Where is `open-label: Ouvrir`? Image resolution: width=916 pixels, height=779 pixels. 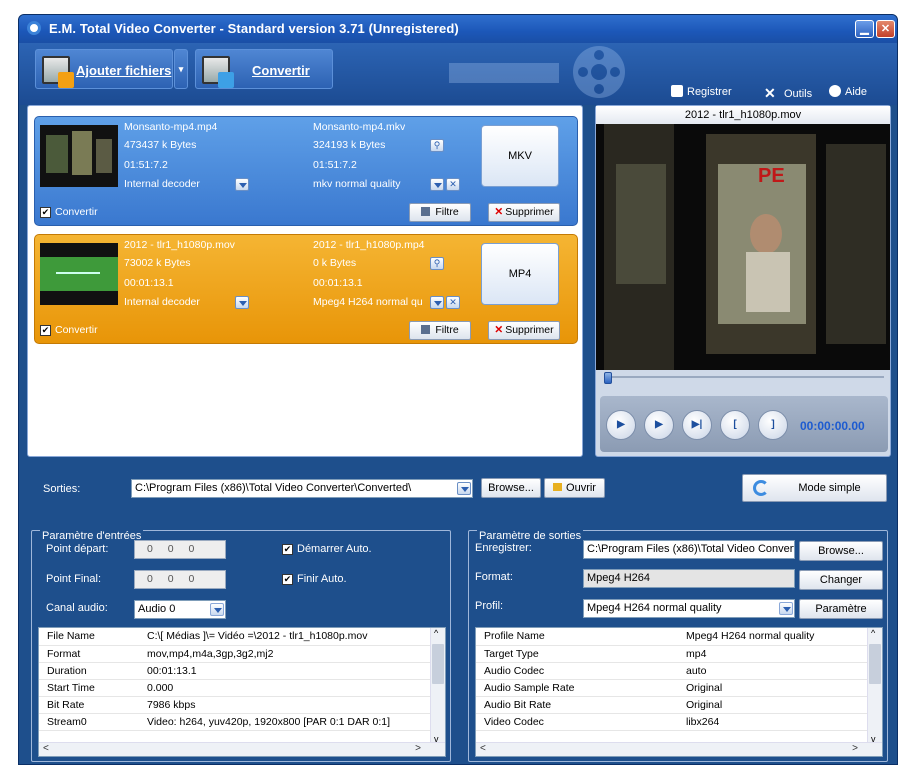
open-label: Ouvrir is located at coordinates (581, 488).